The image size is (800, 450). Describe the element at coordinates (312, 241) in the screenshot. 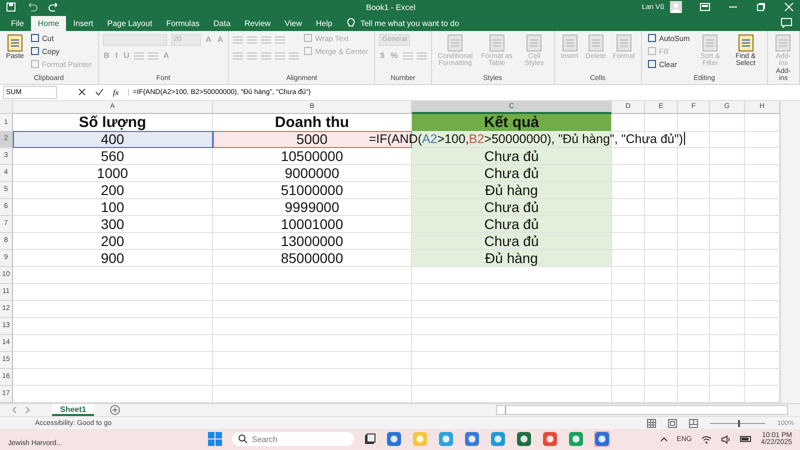

I see `table-cell: 13000000` at that location.